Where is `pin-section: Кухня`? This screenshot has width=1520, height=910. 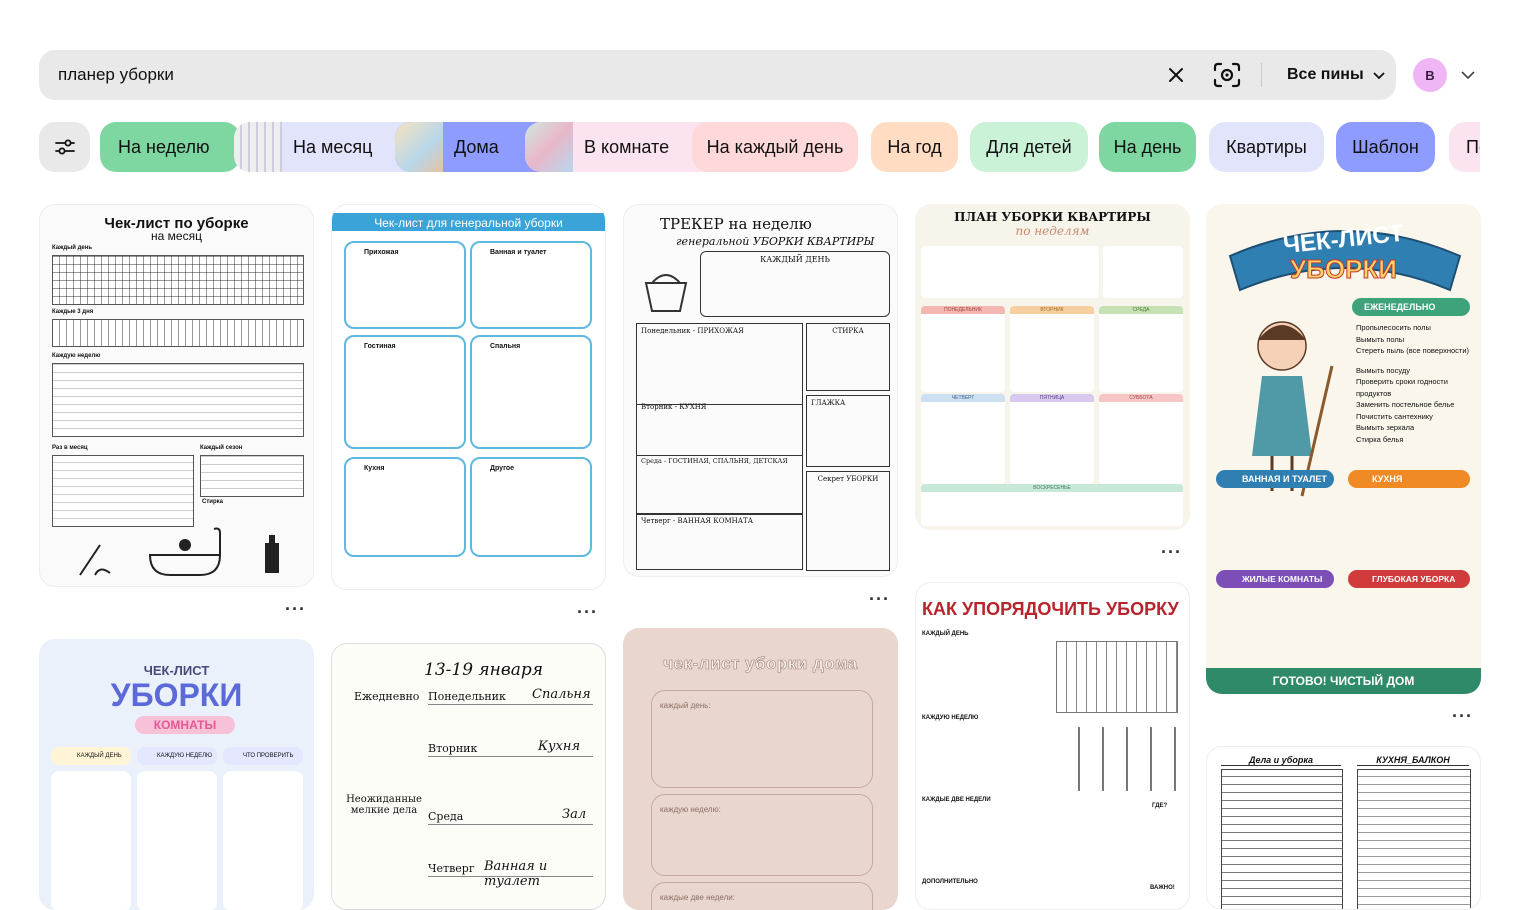 pin-section: Кухня is located at coordinates (374, 468).